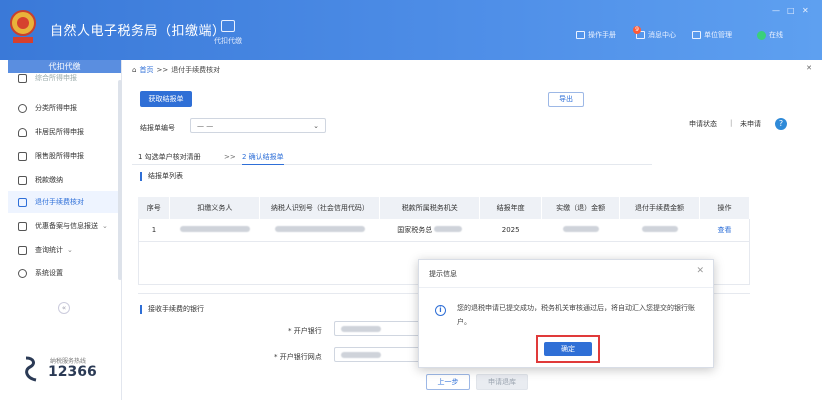 This screenshot has height=407, width=822. What do you see at coordinates (502, 382) in the screenshot?
I see `apply-refund-button: 申请退库` at bounding box center [502, 382].